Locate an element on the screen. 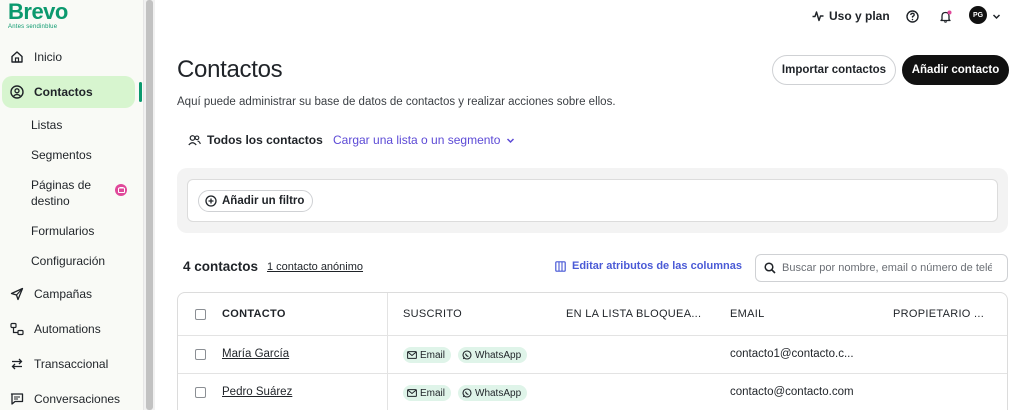 Image resolution: width=1020 pixels, height=410 pixels. load-list-segment-dropdown: Cargar una lista o un segmento is located at coordinates (424, 140).